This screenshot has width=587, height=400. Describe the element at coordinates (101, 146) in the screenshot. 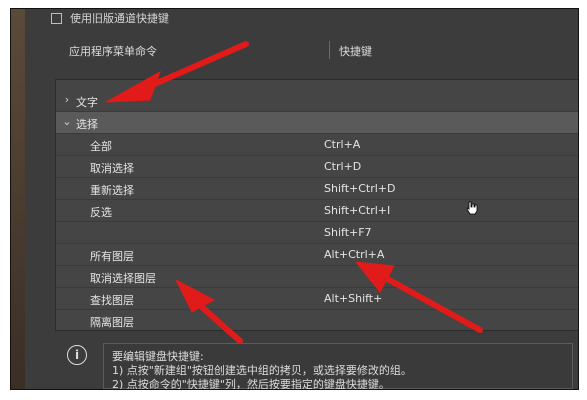

I see `command-label: 全部` at that location.